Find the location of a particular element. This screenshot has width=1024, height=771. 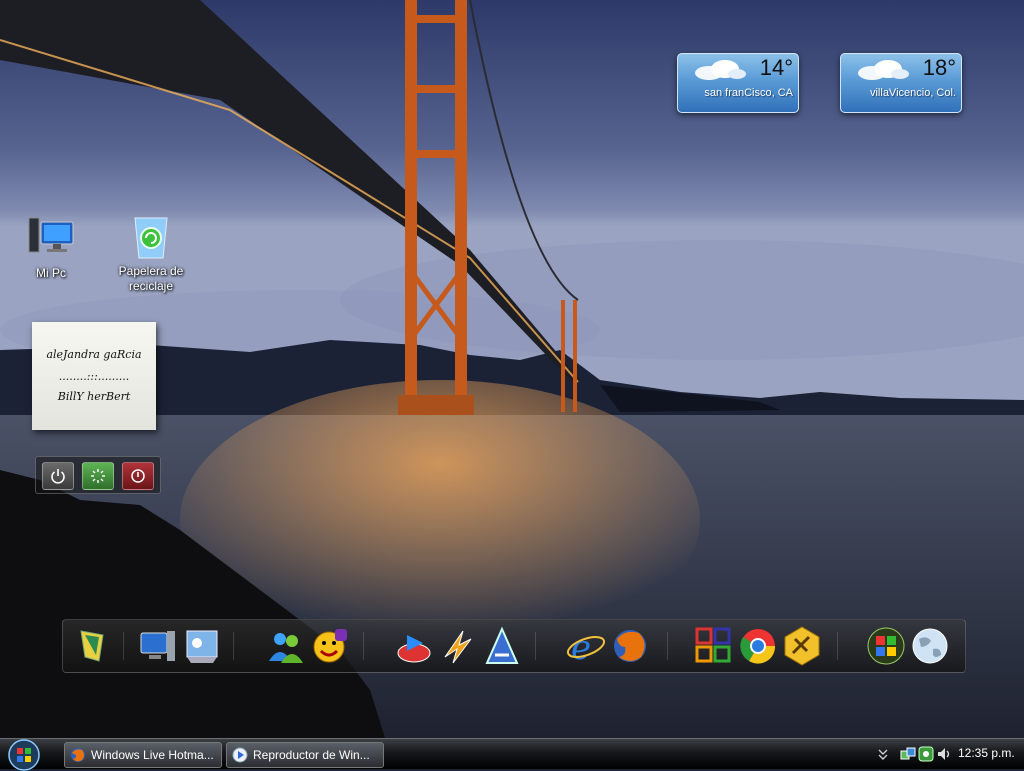

desktop-icon-mi-pc: Mi Pc is located at coordinates (51, 247).